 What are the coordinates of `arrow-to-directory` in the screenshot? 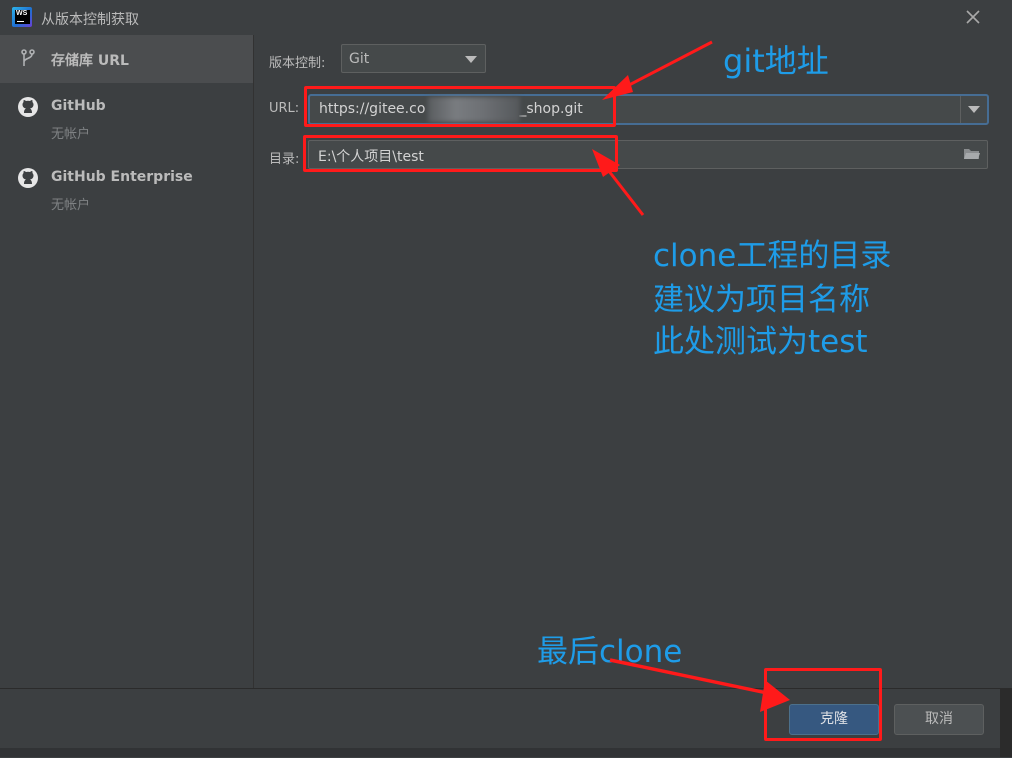 It's located at (618, 182).